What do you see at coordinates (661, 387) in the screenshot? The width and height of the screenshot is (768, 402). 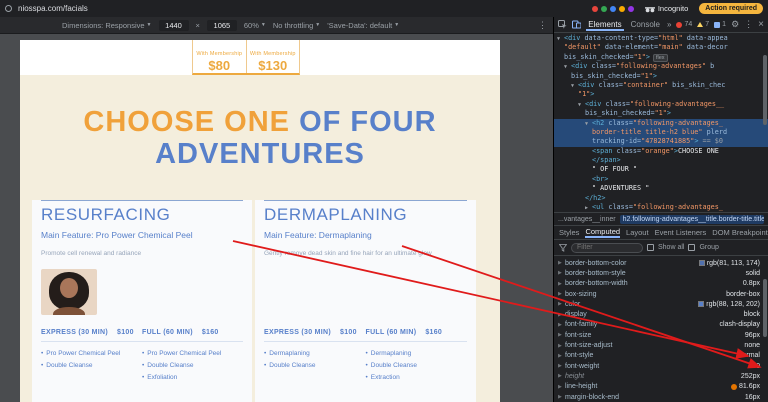 I see `computed-property-row: ▶ line-height 81.6px` at bounding box center [661, 387].